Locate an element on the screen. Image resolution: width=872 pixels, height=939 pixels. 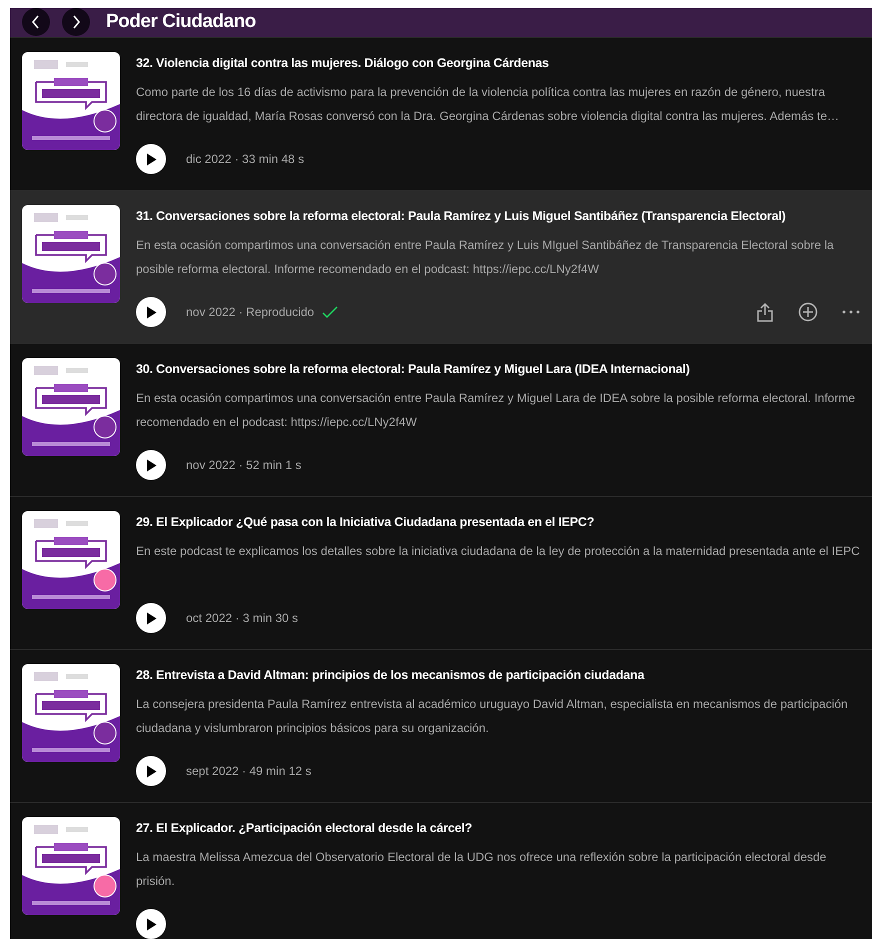
episode-meta: nov 2022 · Reproducido is located at coordinates (250, 313).